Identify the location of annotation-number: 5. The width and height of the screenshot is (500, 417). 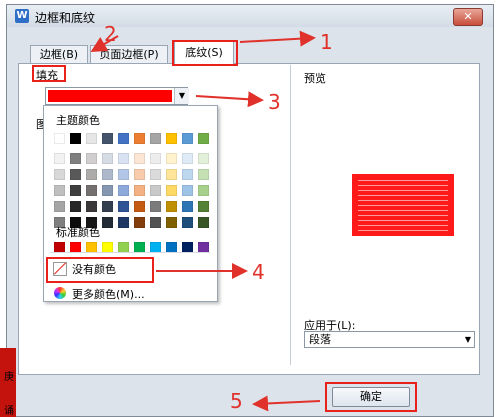
(236, 401).